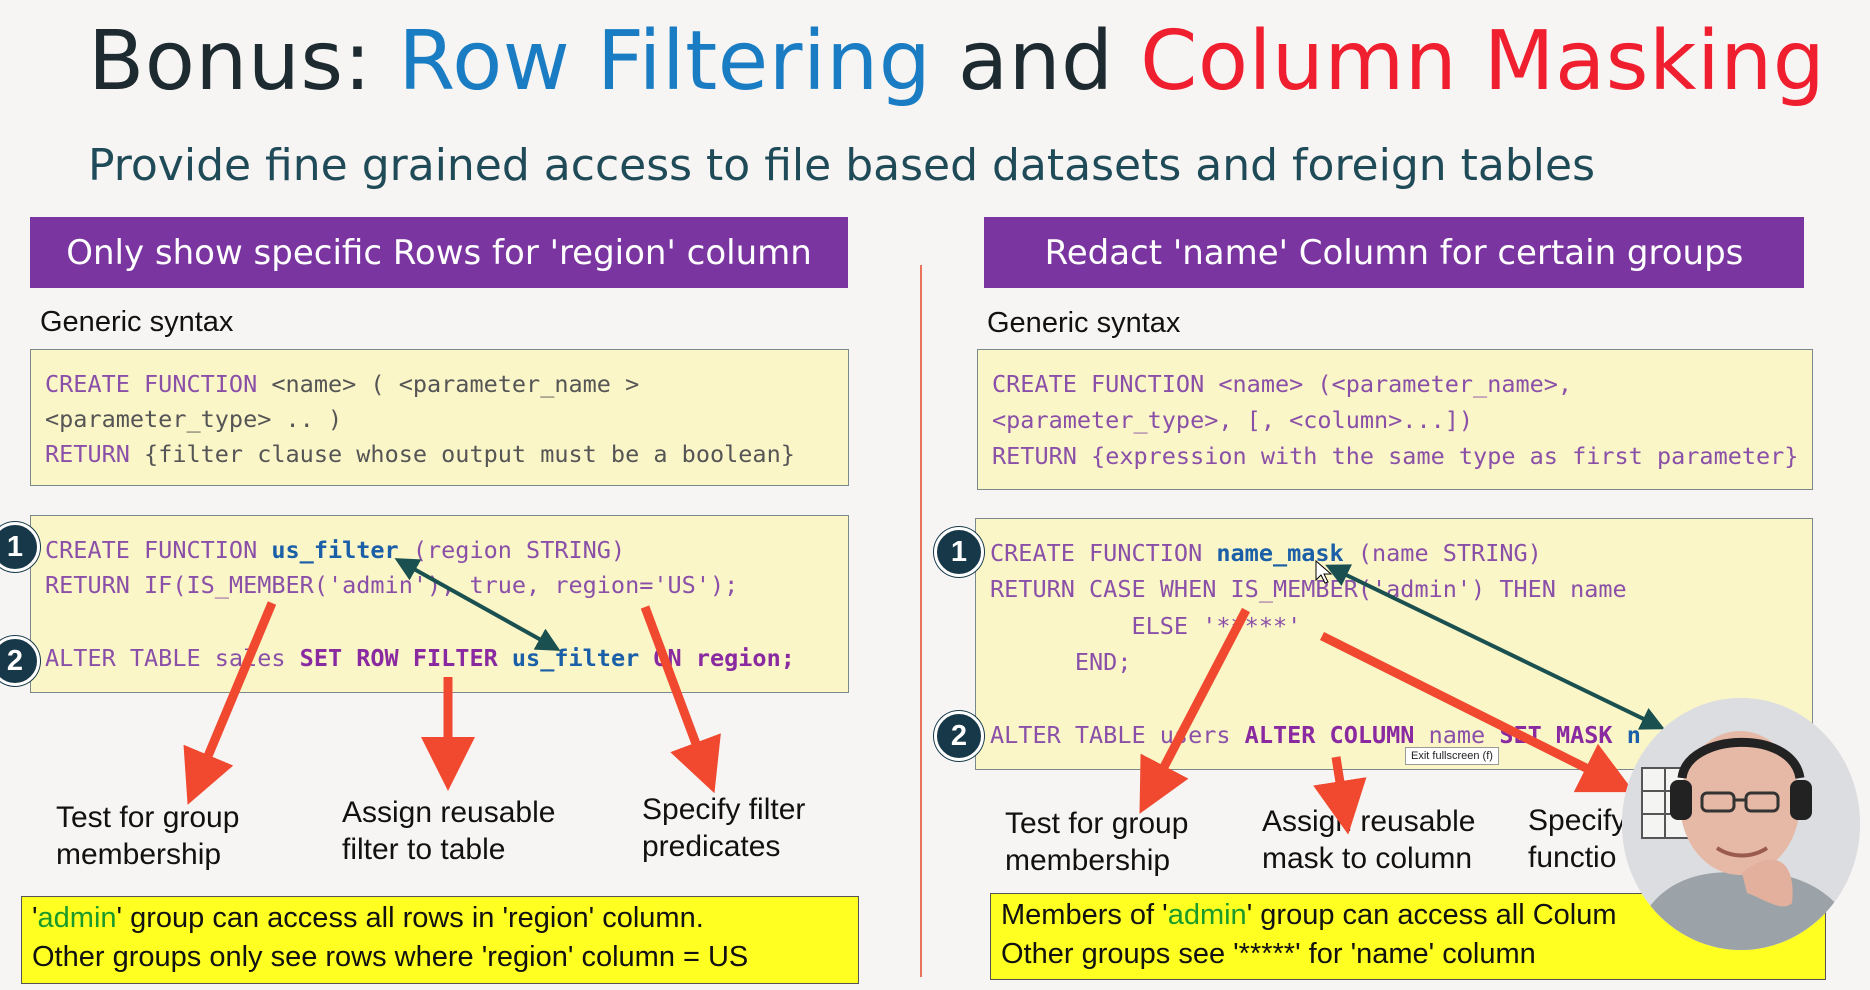 The width and height of the screenshot is (1870, 990). I want to click on arrow-group-test-left, so click(230, 703).